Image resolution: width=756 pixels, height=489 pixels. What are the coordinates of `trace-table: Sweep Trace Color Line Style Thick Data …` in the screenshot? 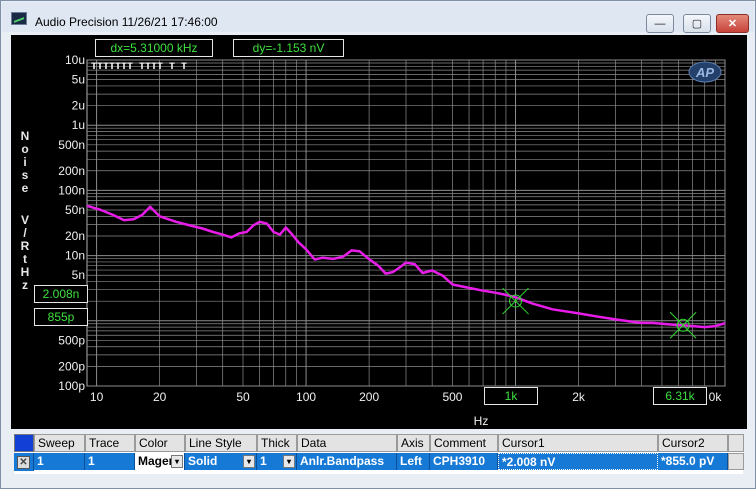 It's located at (379, 454).